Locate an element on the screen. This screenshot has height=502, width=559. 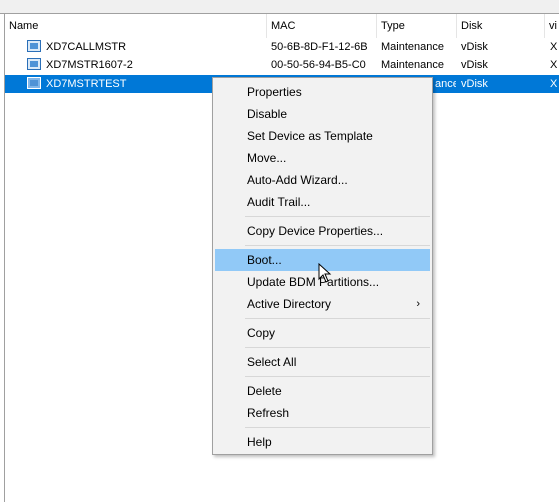
menu-item-help: Help is located at coordinates (322, 442).